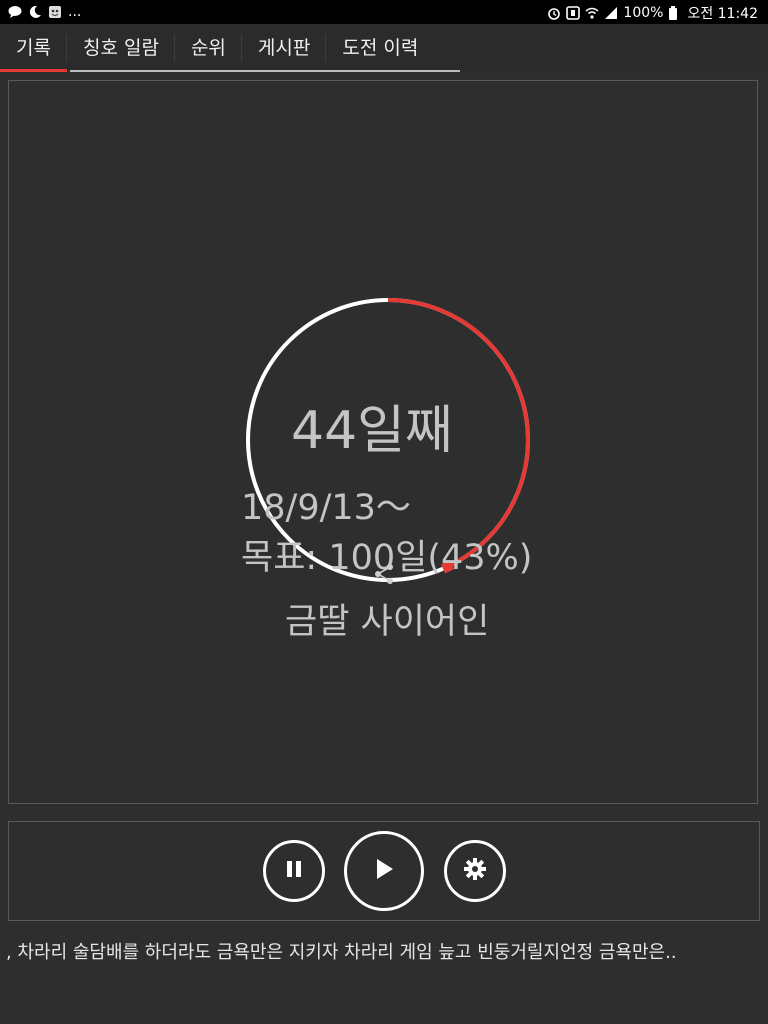  What do you see at coordinates (592, 13) in the screenshot?
I see `wifi-icon` at bounding box center [592, 13].